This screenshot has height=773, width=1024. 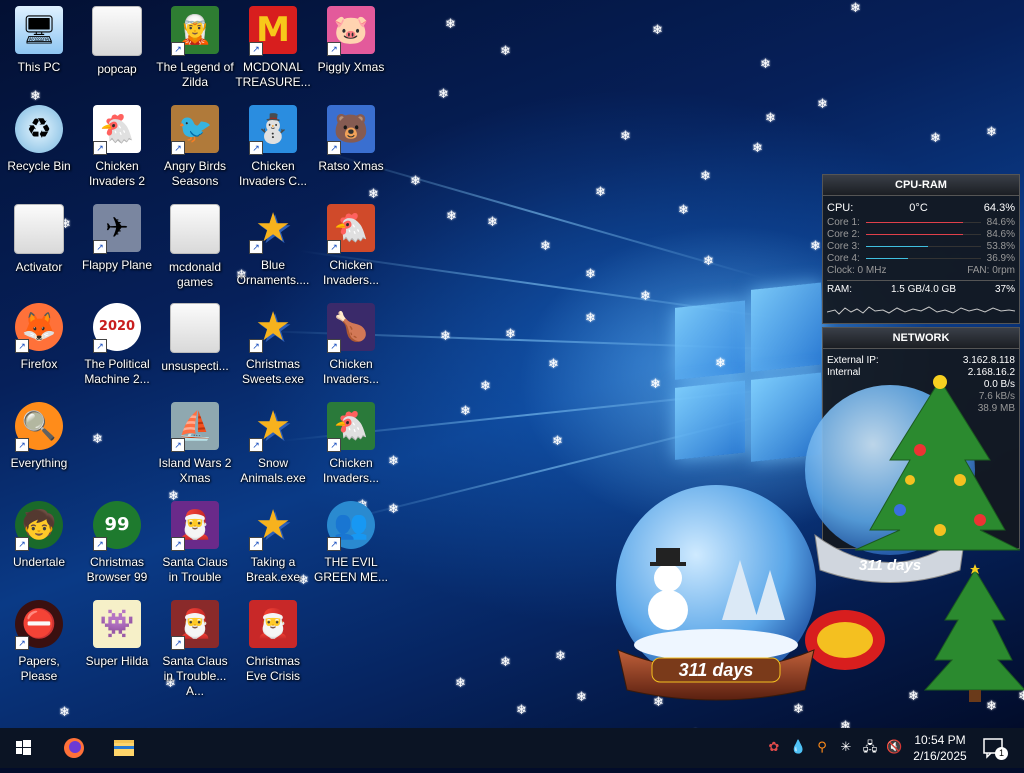 I want to click on desktop-icon-christmas-eve-crisis: 🎅 Christmas Eve Crisis, so click(x=273, y=642).